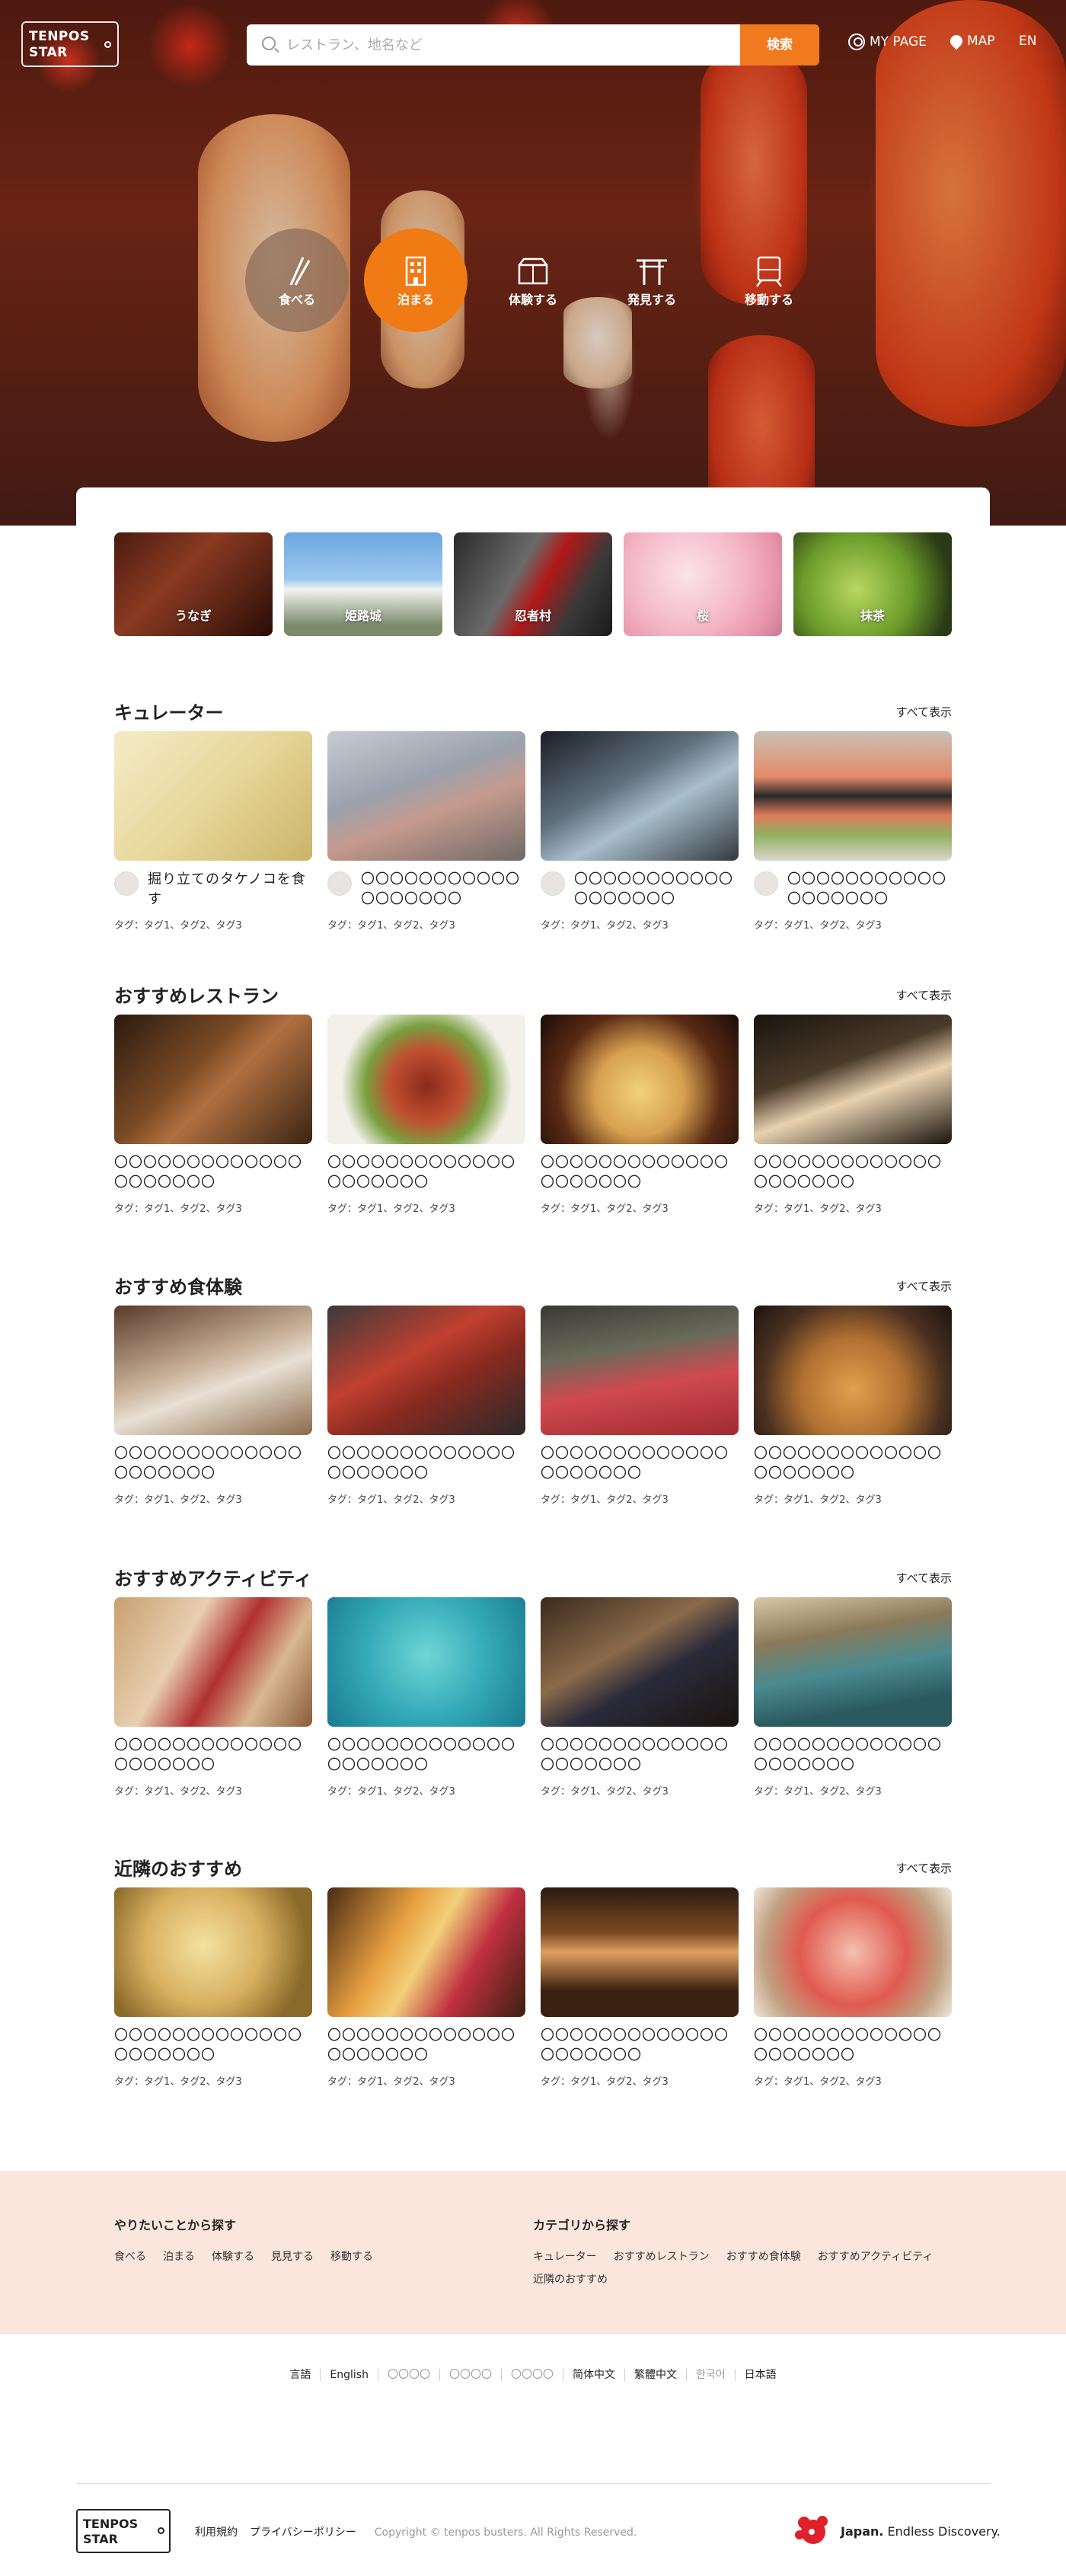 This screenshot has width=1066, height=2576. Describe the element at coordinates (760, 2375) in the screenshot. I see `language-option: 日本語` at that location.